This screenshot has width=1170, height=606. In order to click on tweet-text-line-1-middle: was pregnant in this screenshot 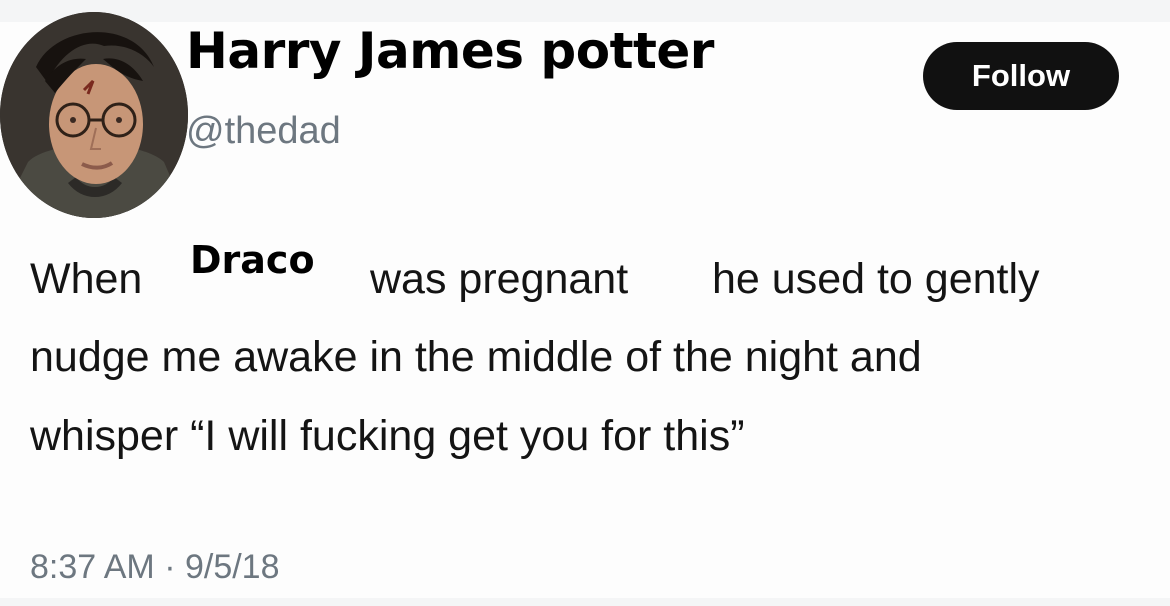, I will do `click(499, 279)`.